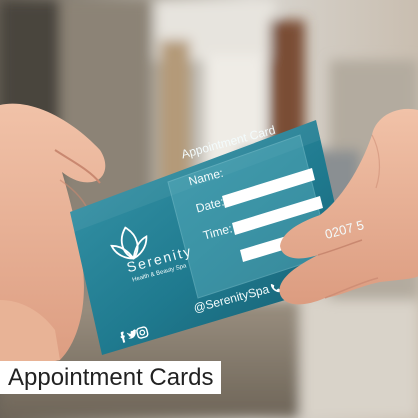 The width and height of the screenshot is (418, 418). I want to click on image-caption: Appointment Cards, so click(111, 377).